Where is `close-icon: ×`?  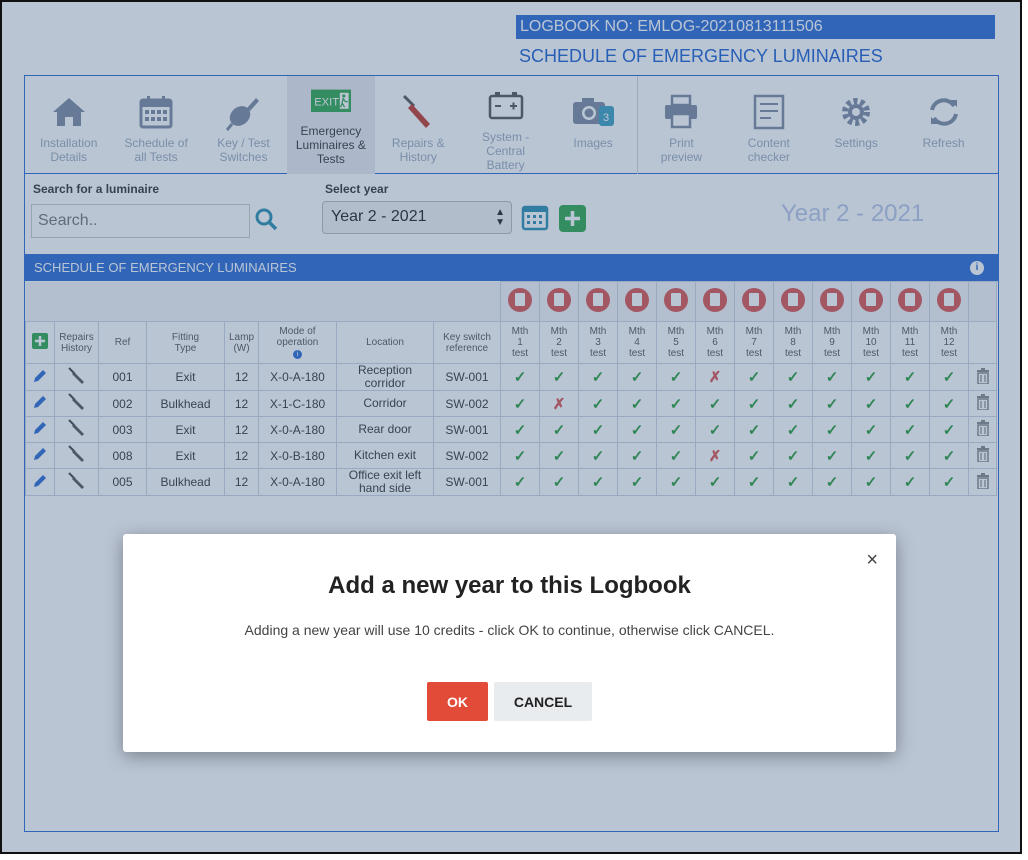
close-icon: × is located at coordinates (872, 560).